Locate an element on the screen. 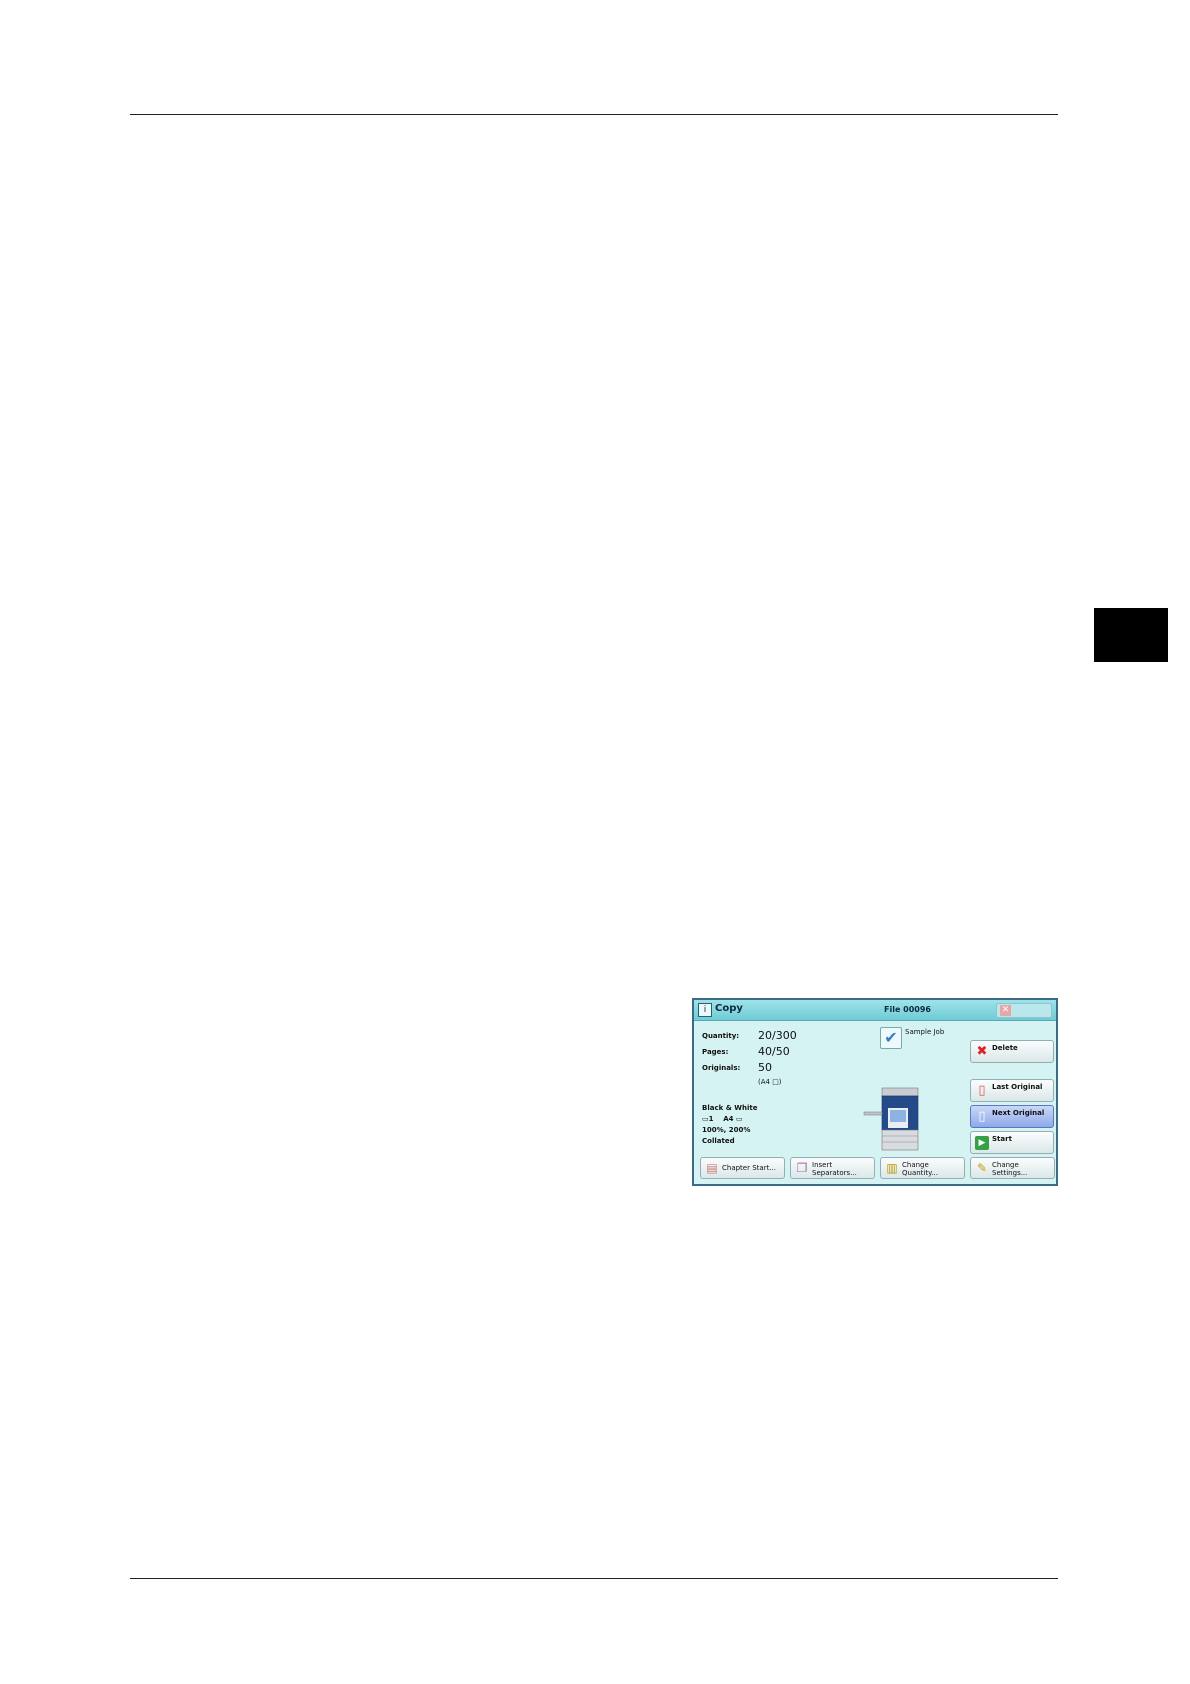 The image size is (1190, 1684). sample-job-label: Sample Job is located at coordinates (925, 1032).